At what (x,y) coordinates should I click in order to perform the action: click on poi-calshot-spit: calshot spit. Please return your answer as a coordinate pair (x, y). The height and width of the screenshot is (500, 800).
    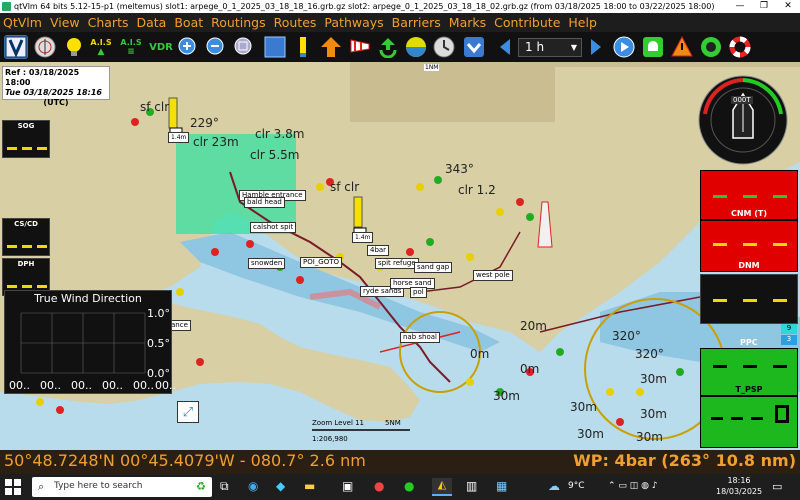
    Looking at the image, I should click on (273, 227).